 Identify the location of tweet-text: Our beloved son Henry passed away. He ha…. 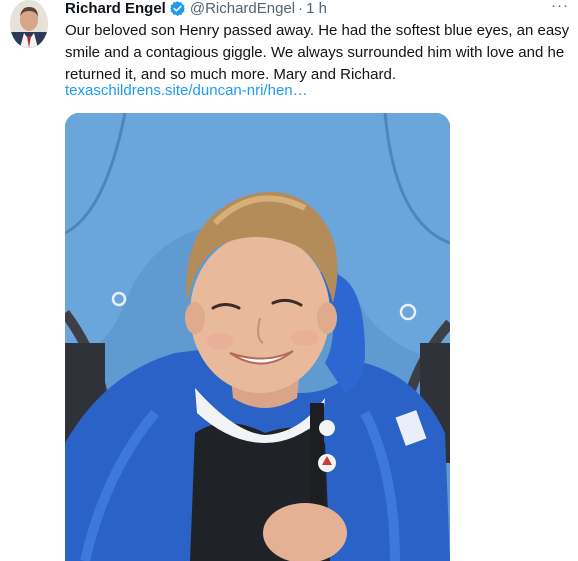
(317, 52).